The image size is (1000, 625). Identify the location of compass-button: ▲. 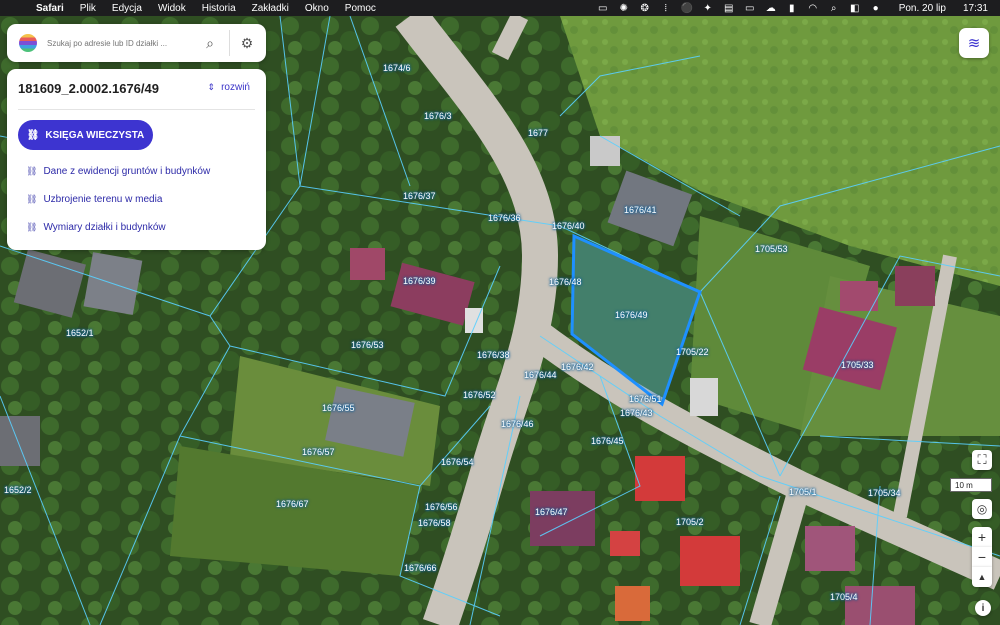
(982, 577).